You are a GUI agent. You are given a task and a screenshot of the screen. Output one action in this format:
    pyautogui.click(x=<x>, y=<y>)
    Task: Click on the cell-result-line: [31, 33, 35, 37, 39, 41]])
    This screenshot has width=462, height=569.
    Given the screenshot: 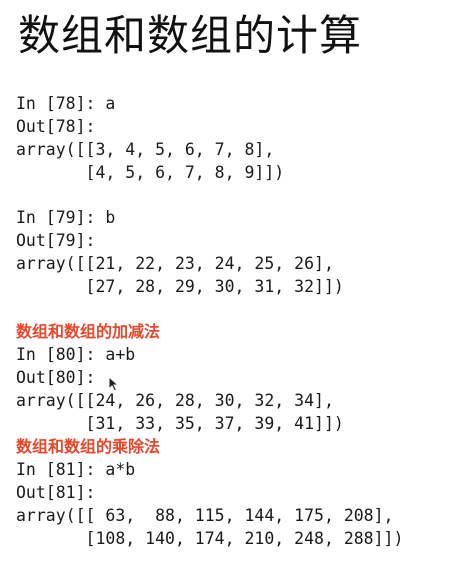 What is the action you would take?
    pyautogui.click(x=180, y=423)
    